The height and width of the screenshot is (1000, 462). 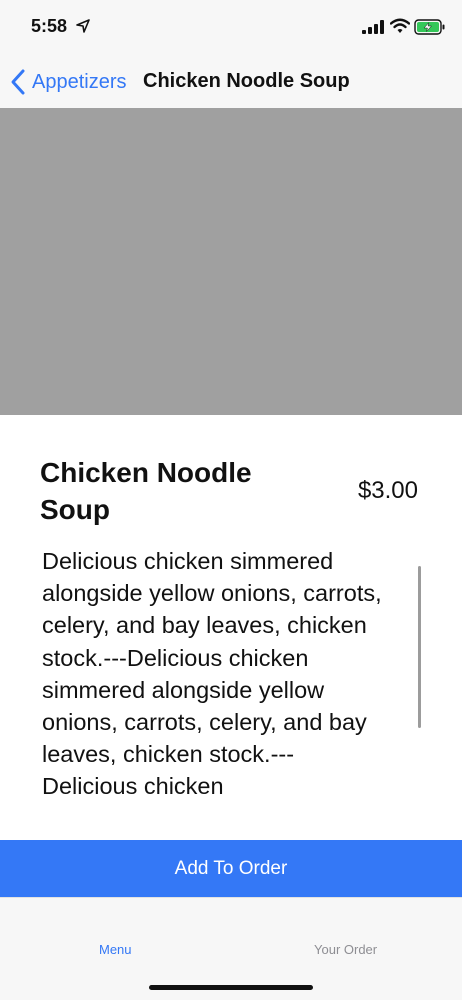 What do you see at coordinates (373, 27) in the screenshot?
I see `cellular-signal-icon` at bounding box center [373, 27].